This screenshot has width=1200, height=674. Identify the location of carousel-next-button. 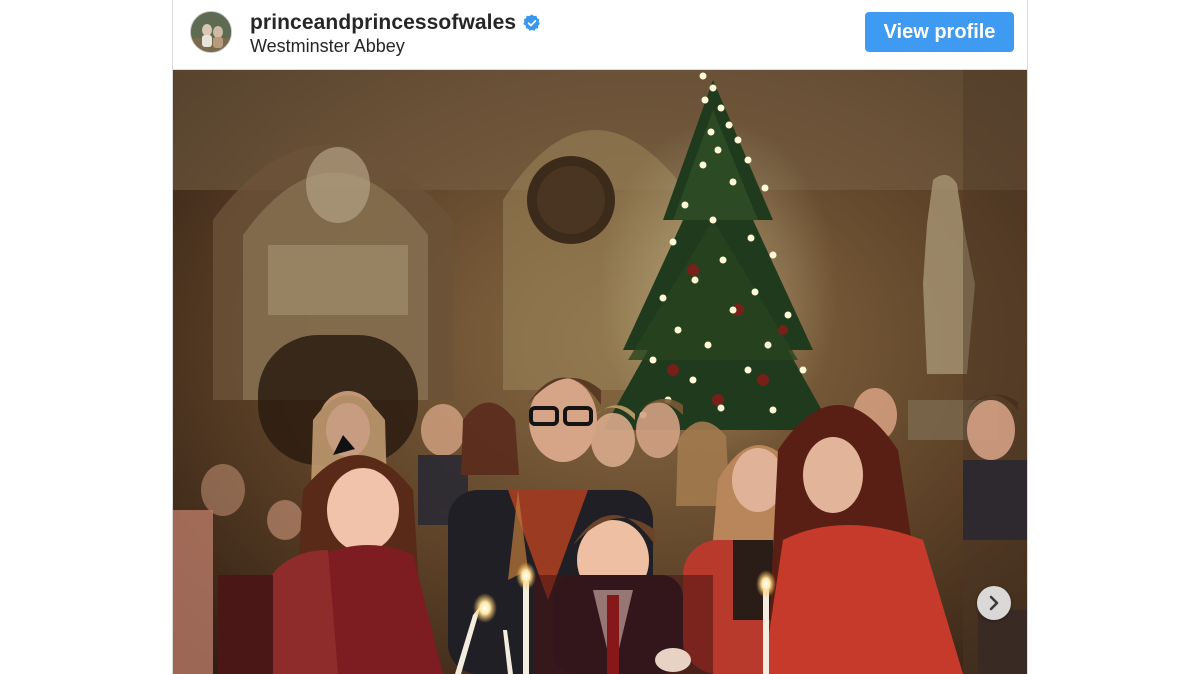
(994, 603).